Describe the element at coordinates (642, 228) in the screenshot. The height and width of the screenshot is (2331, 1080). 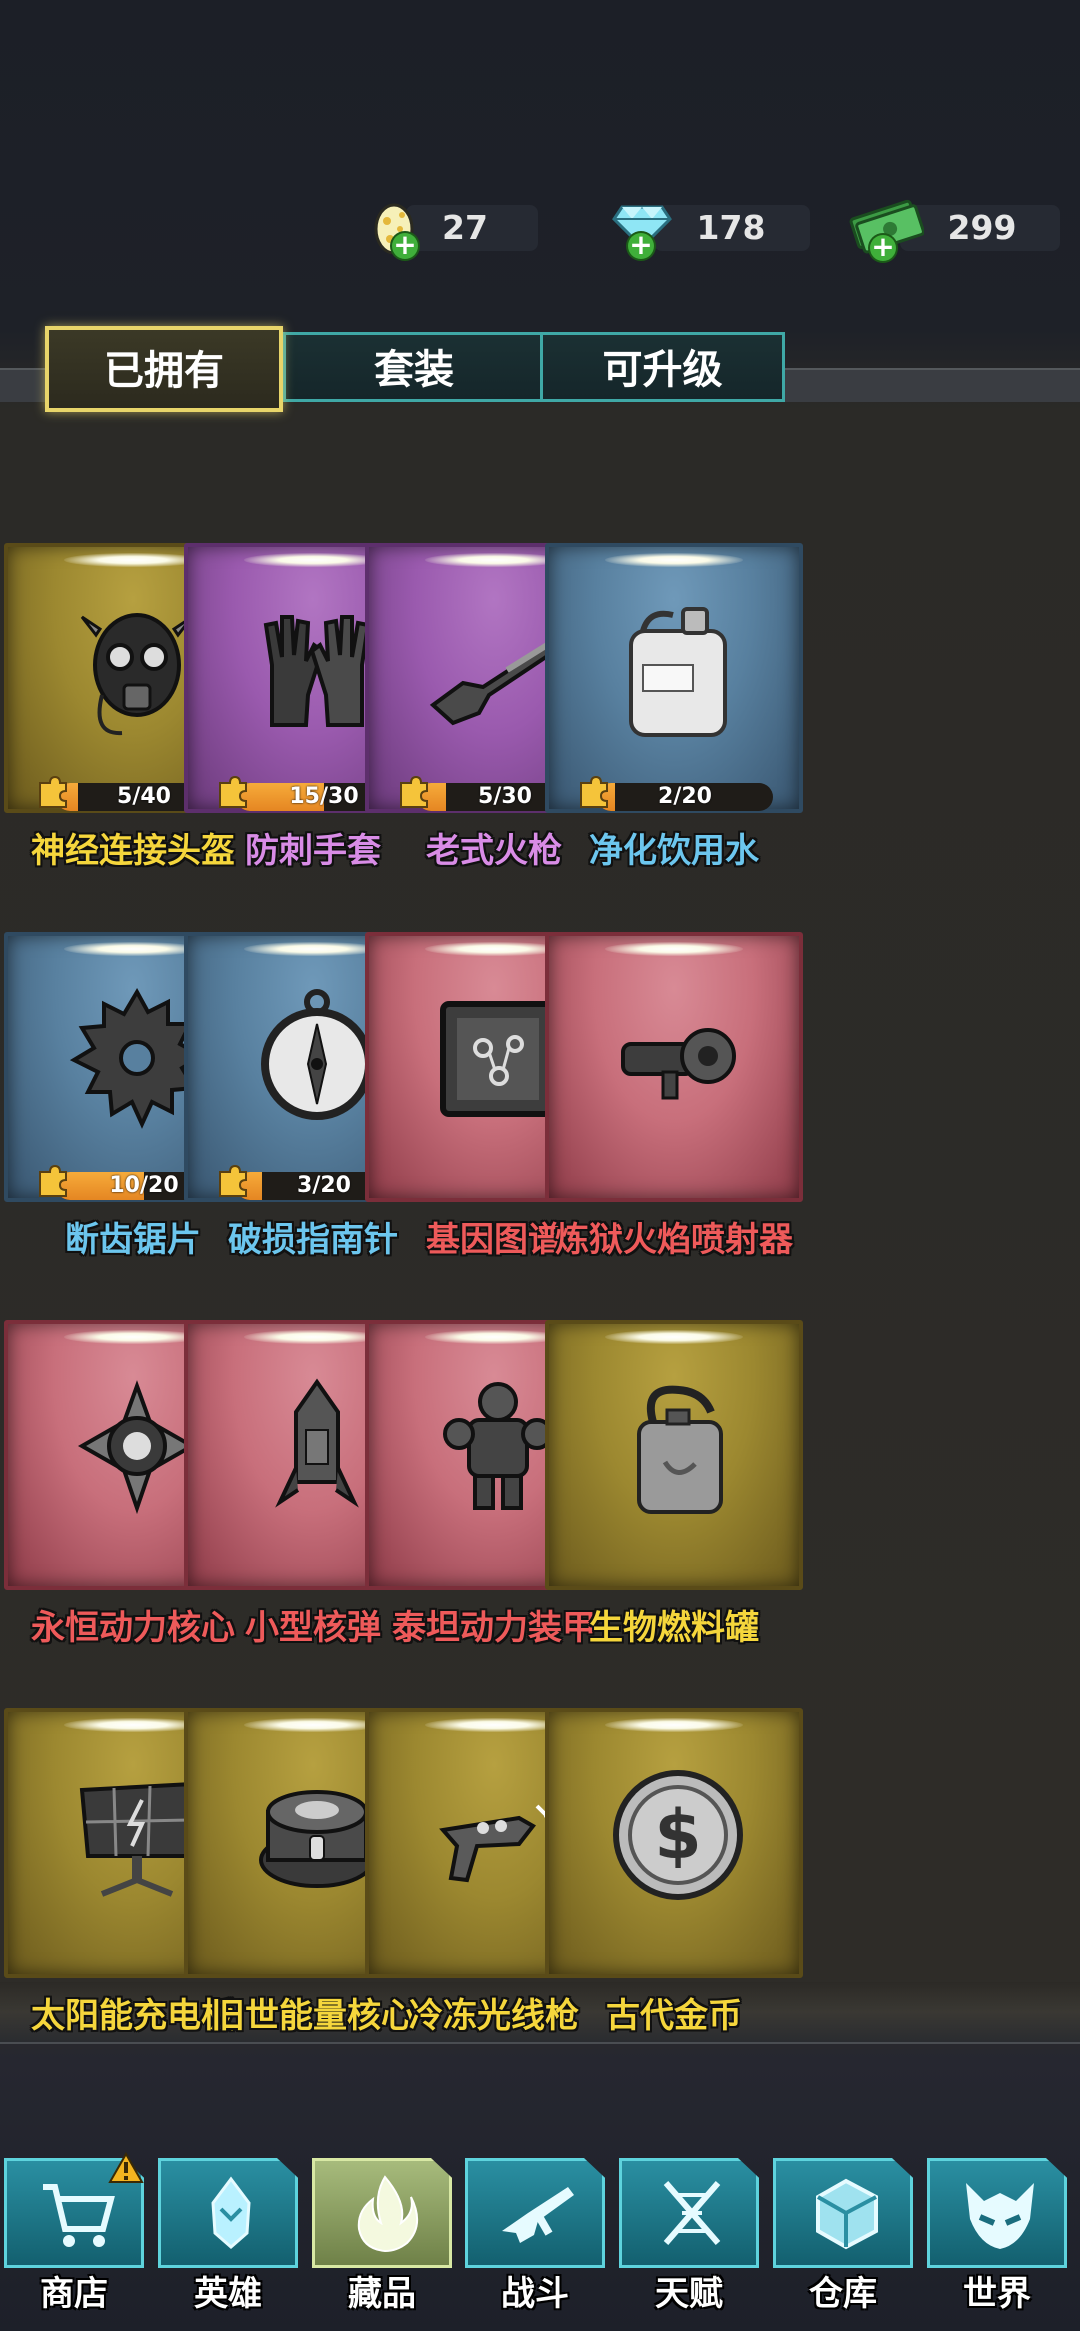
I see `diamond-icon: +` at that location.